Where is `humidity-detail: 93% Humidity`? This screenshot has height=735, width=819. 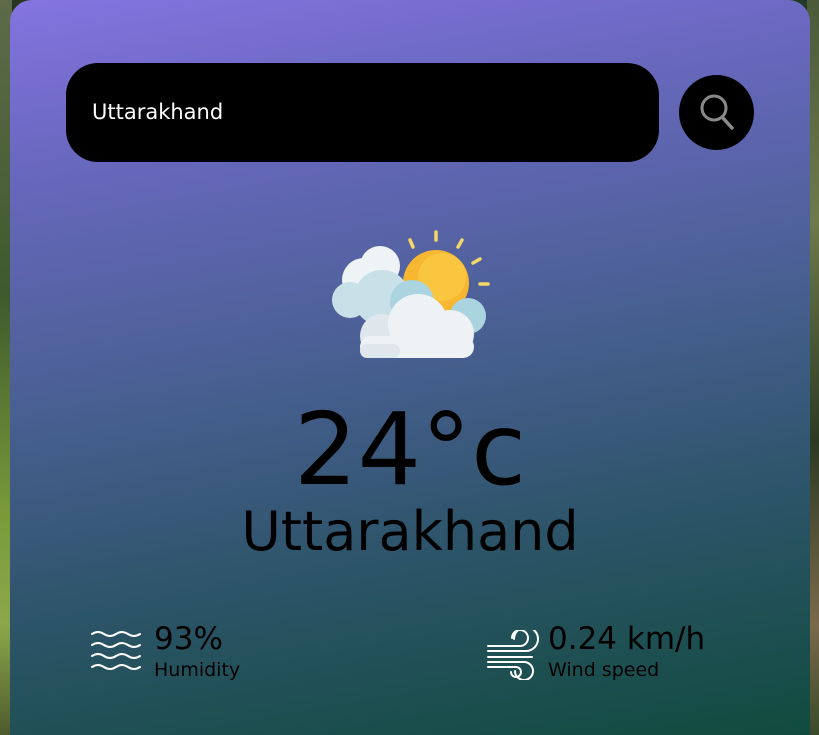 humidity-detail: 93% Humidity is located at coordinates (190, 655).